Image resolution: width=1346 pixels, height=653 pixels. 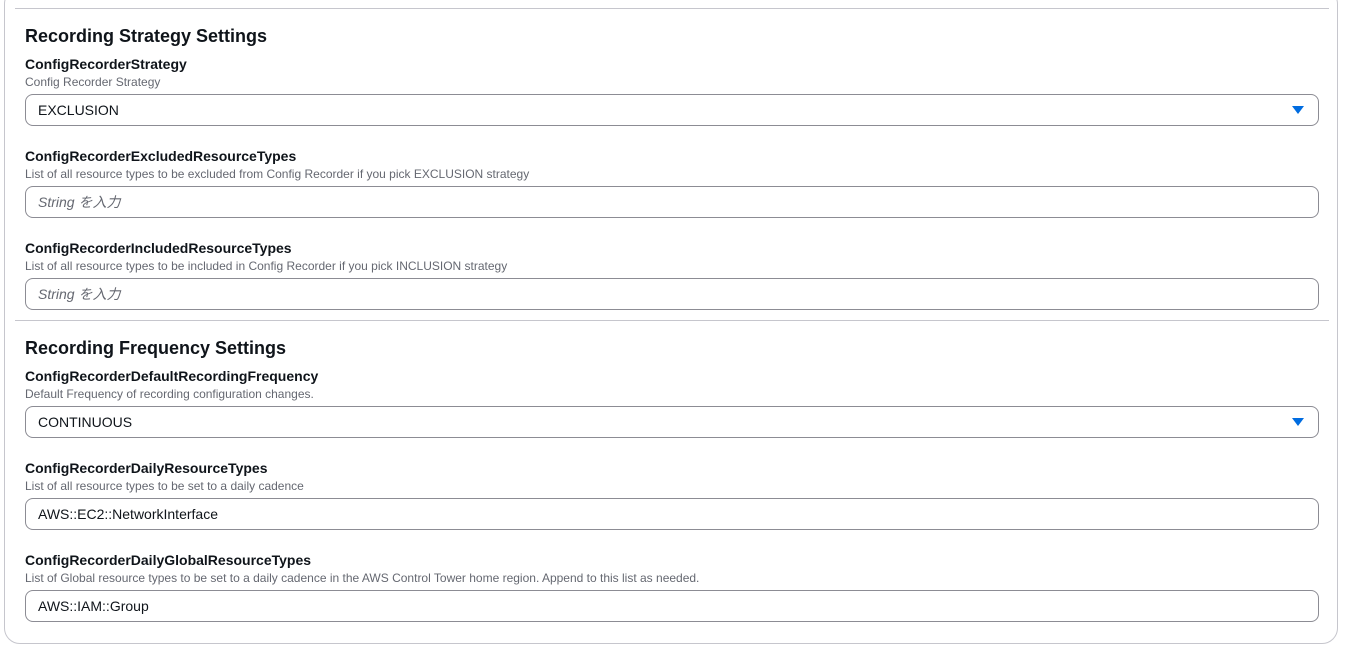 What do you see at coordinates (168, 560) in the screenshot?
I see `daily-global-resource-types-label: ConfigRecorderDailyGlobalResourceTypes` at bounding box center [168, 560].